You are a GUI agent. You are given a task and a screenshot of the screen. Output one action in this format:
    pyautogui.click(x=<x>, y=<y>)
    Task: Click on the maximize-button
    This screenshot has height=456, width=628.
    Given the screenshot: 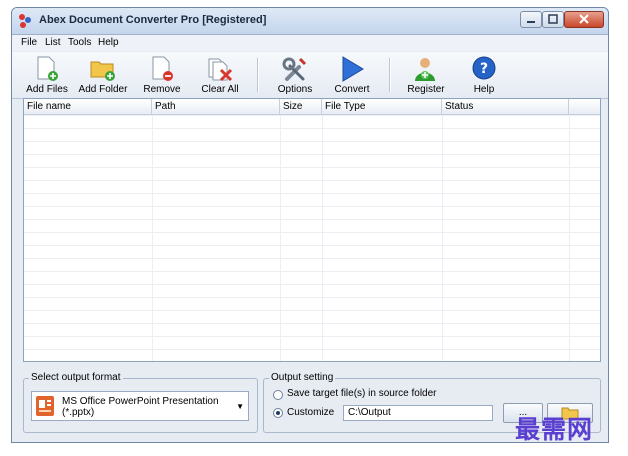 What is the action you would take?
    pyautogui.click(x=553, y=19)
    